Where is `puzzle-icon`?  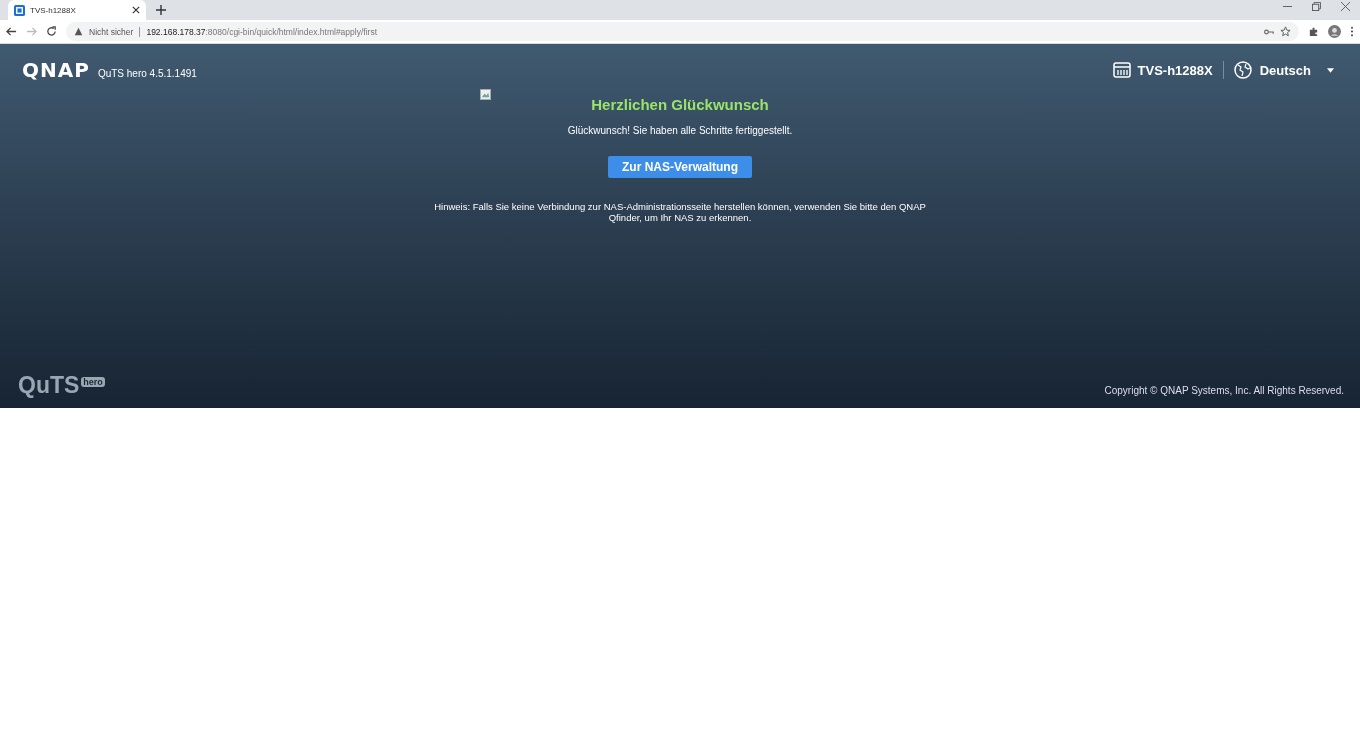 puzzle-icon is located at coordinates (1313, 31).